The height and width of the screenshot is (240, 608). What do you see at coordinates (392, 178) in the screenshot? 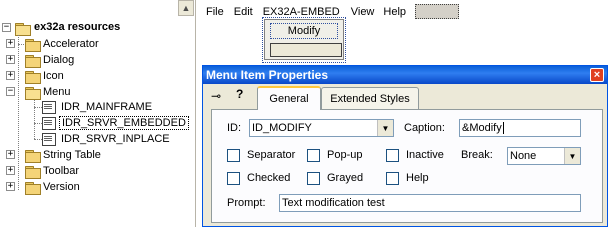
I see `help-checkbox` at bounding box center [392, 178].